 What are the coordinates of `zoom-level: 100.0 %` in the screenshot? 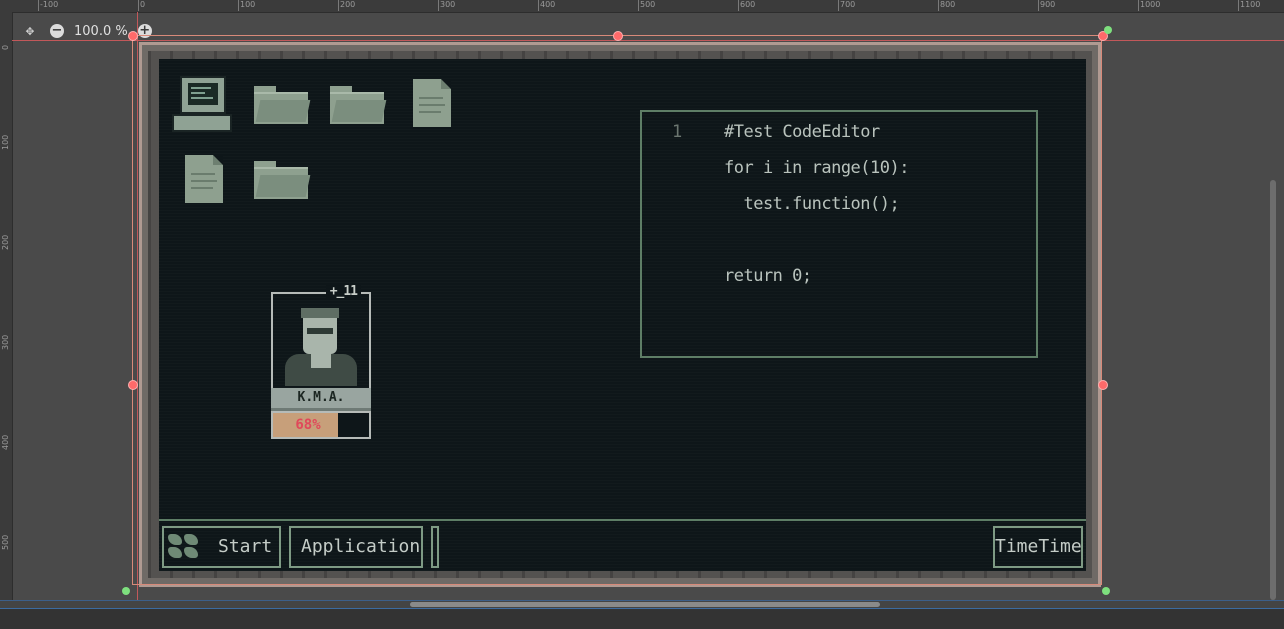 It's located at (101, 31).